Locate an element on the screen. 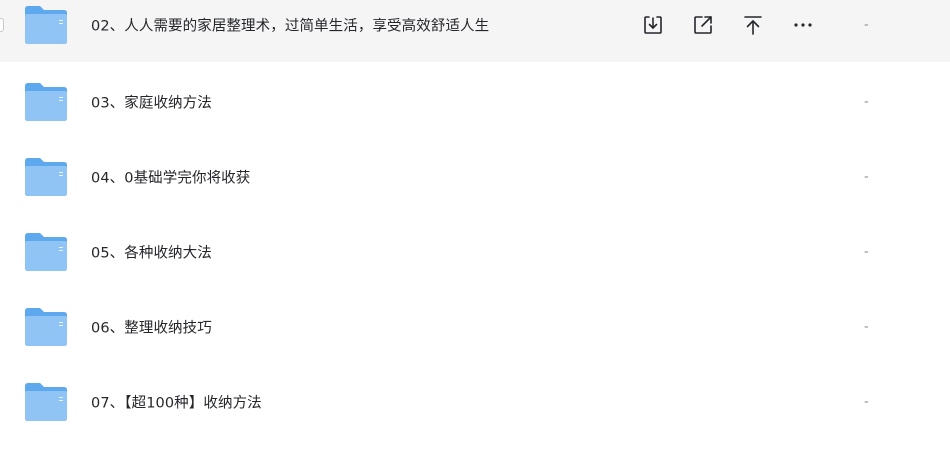 The image size is (950, 450). share-icon is located at coordinates (703, 25).